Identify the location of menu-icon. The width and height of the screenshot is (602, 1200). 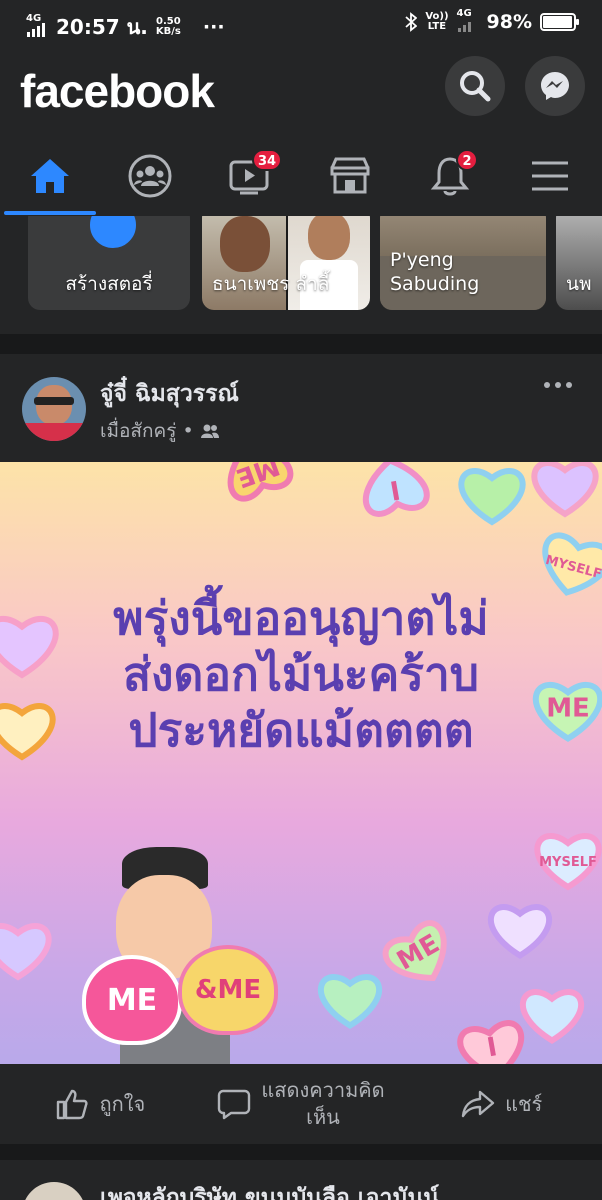
(550, 176).